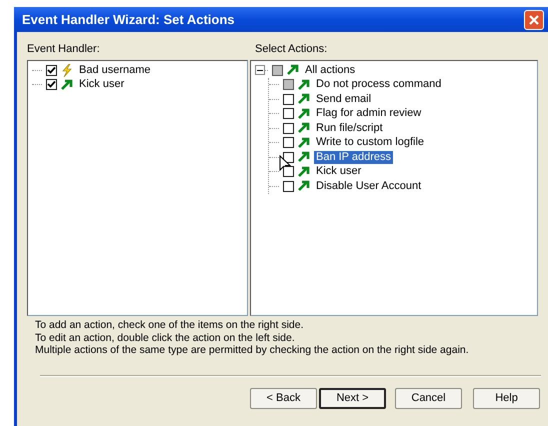 The width and height of the screenshot is (548, 426). I want to click on instruction-text: To edit an action, double click the action on the left side., so click(165, 338).